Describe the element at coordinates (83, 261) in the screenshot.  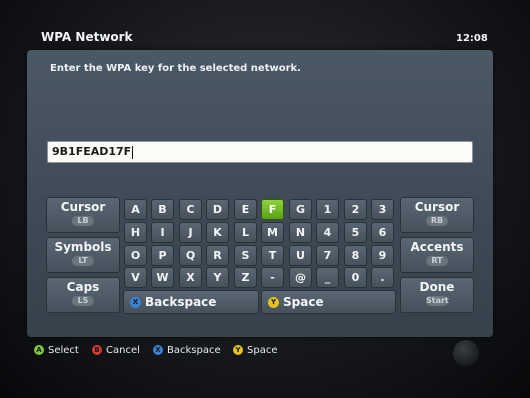
I see `lt-trigger-icon: LT` at that location.